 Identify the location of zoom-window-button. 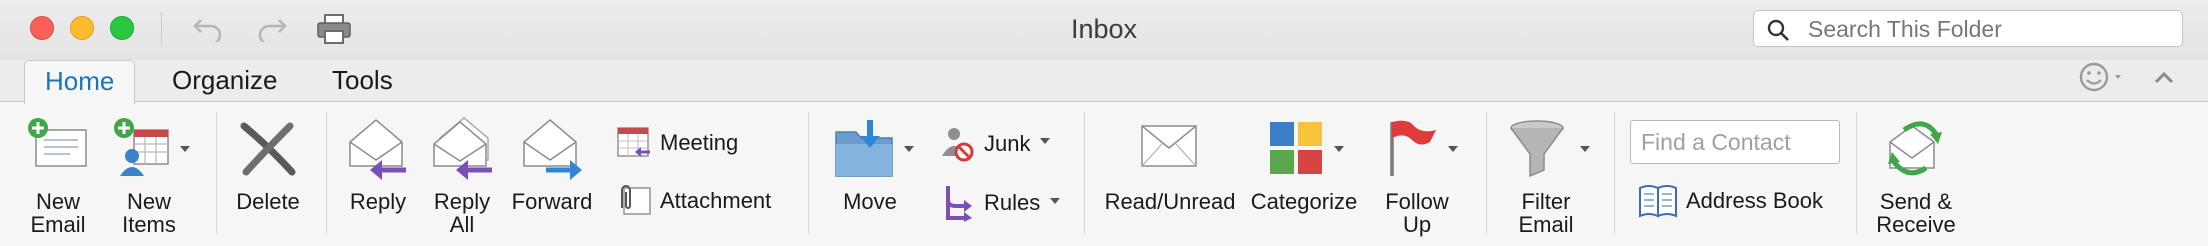
(122, 28).